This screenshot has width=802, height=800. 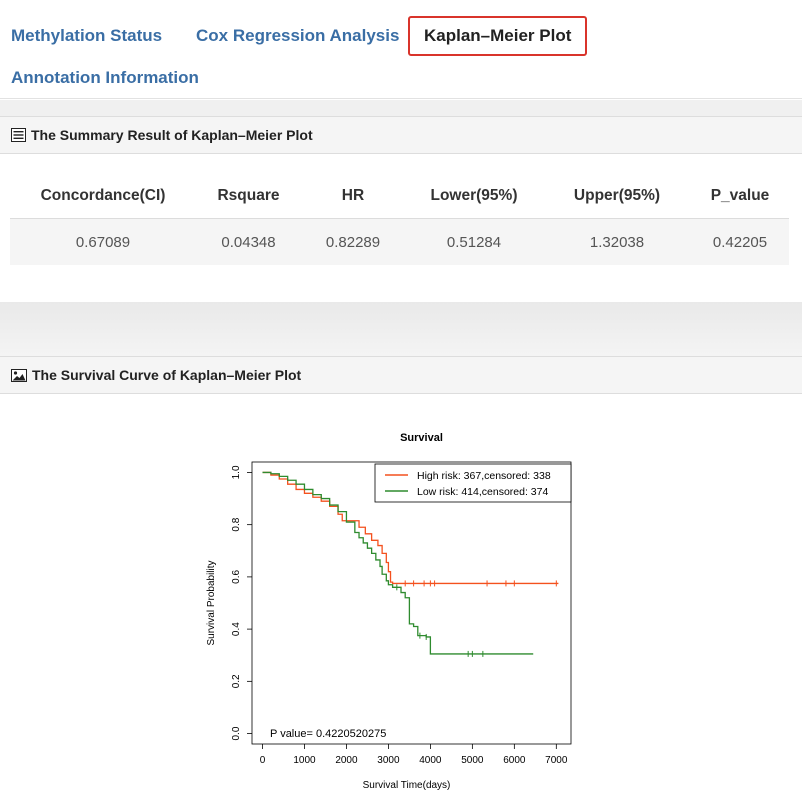 What do you see at coordinates (484, 476) in the screenshot?
I see `legend-label: High risk: 367,censored: 338` at bounding box center [484, 476].